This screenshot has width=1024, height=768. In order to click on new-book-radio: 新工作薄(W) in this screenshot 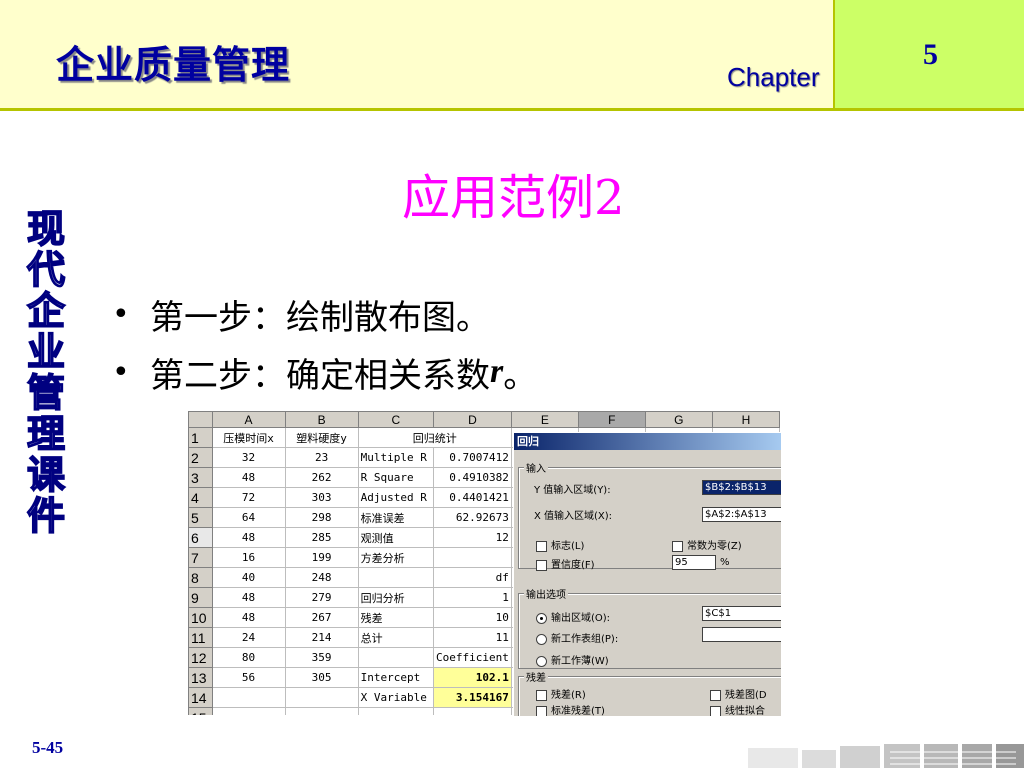, I will do `click(572, 659)`.